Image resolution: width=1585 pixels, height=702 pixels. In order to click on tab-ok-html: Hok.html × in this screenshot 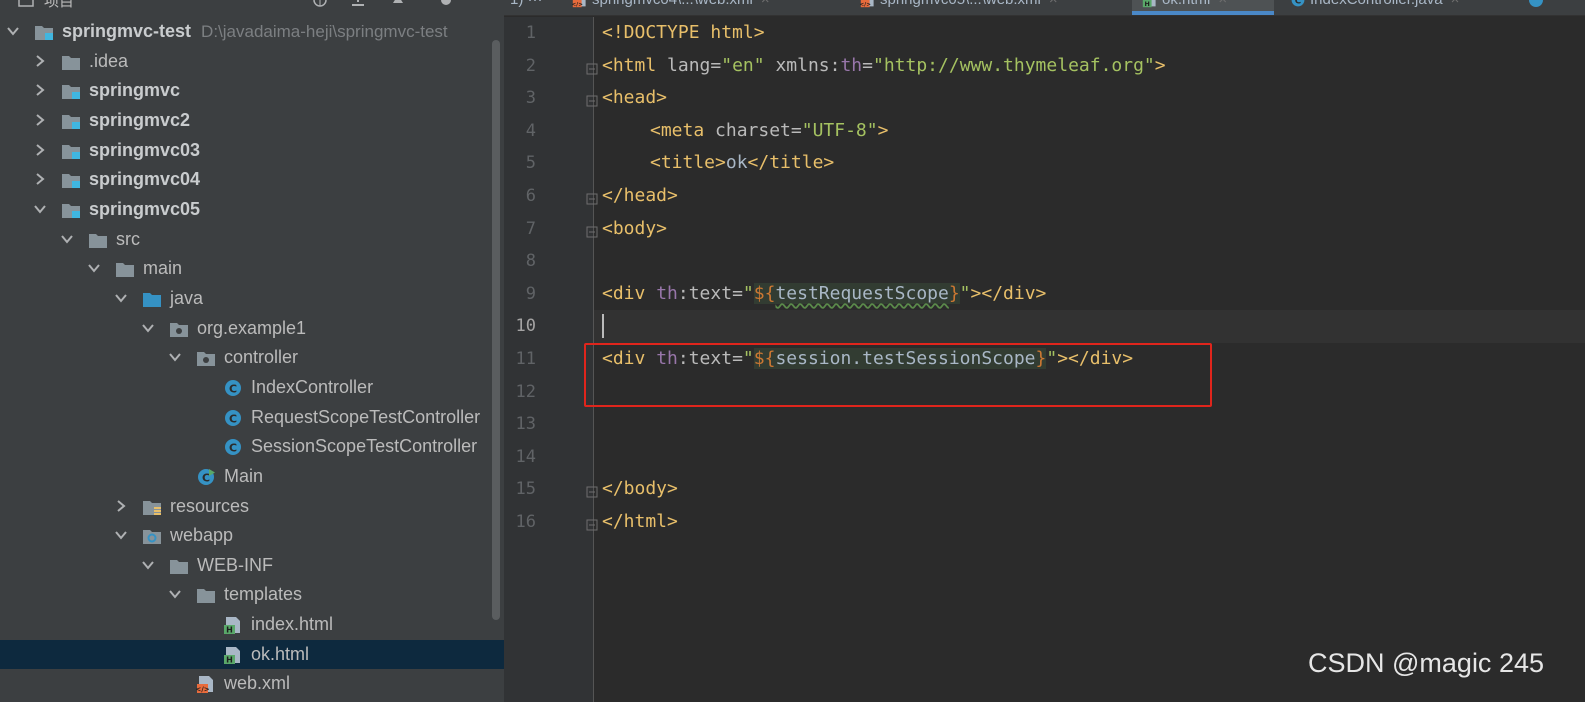, I will do `click(1203, 7)`.